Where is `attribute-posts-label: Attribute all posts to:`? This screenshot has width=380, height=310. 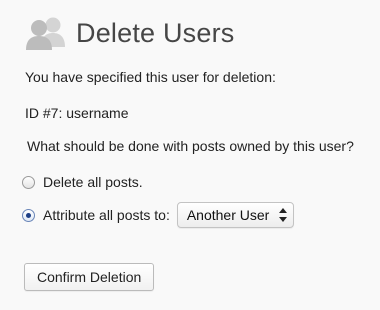
attribute-posts-label: Attribute all posts to: is located at coordinates (106, 215).